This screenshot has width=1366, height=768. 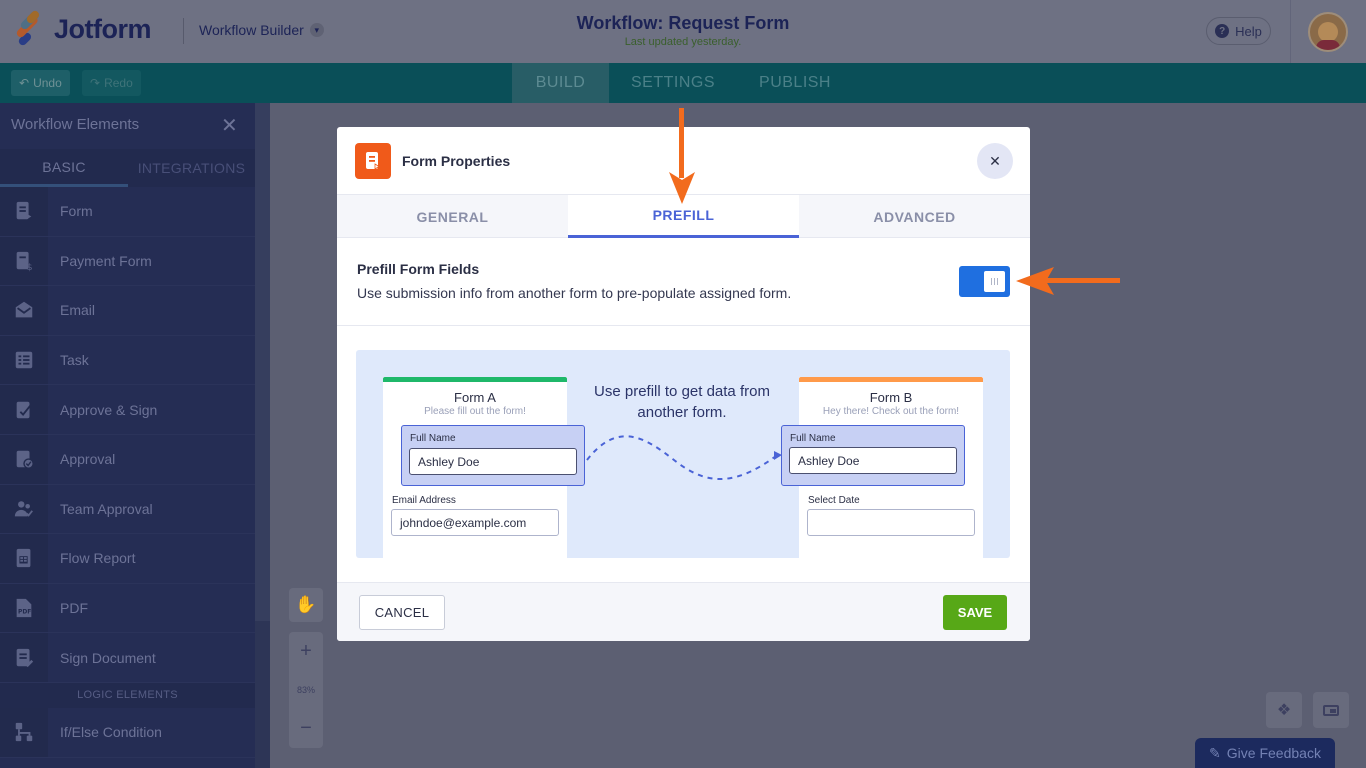 I want to click on redo-icon: ↷, so click(x=95, y=83).